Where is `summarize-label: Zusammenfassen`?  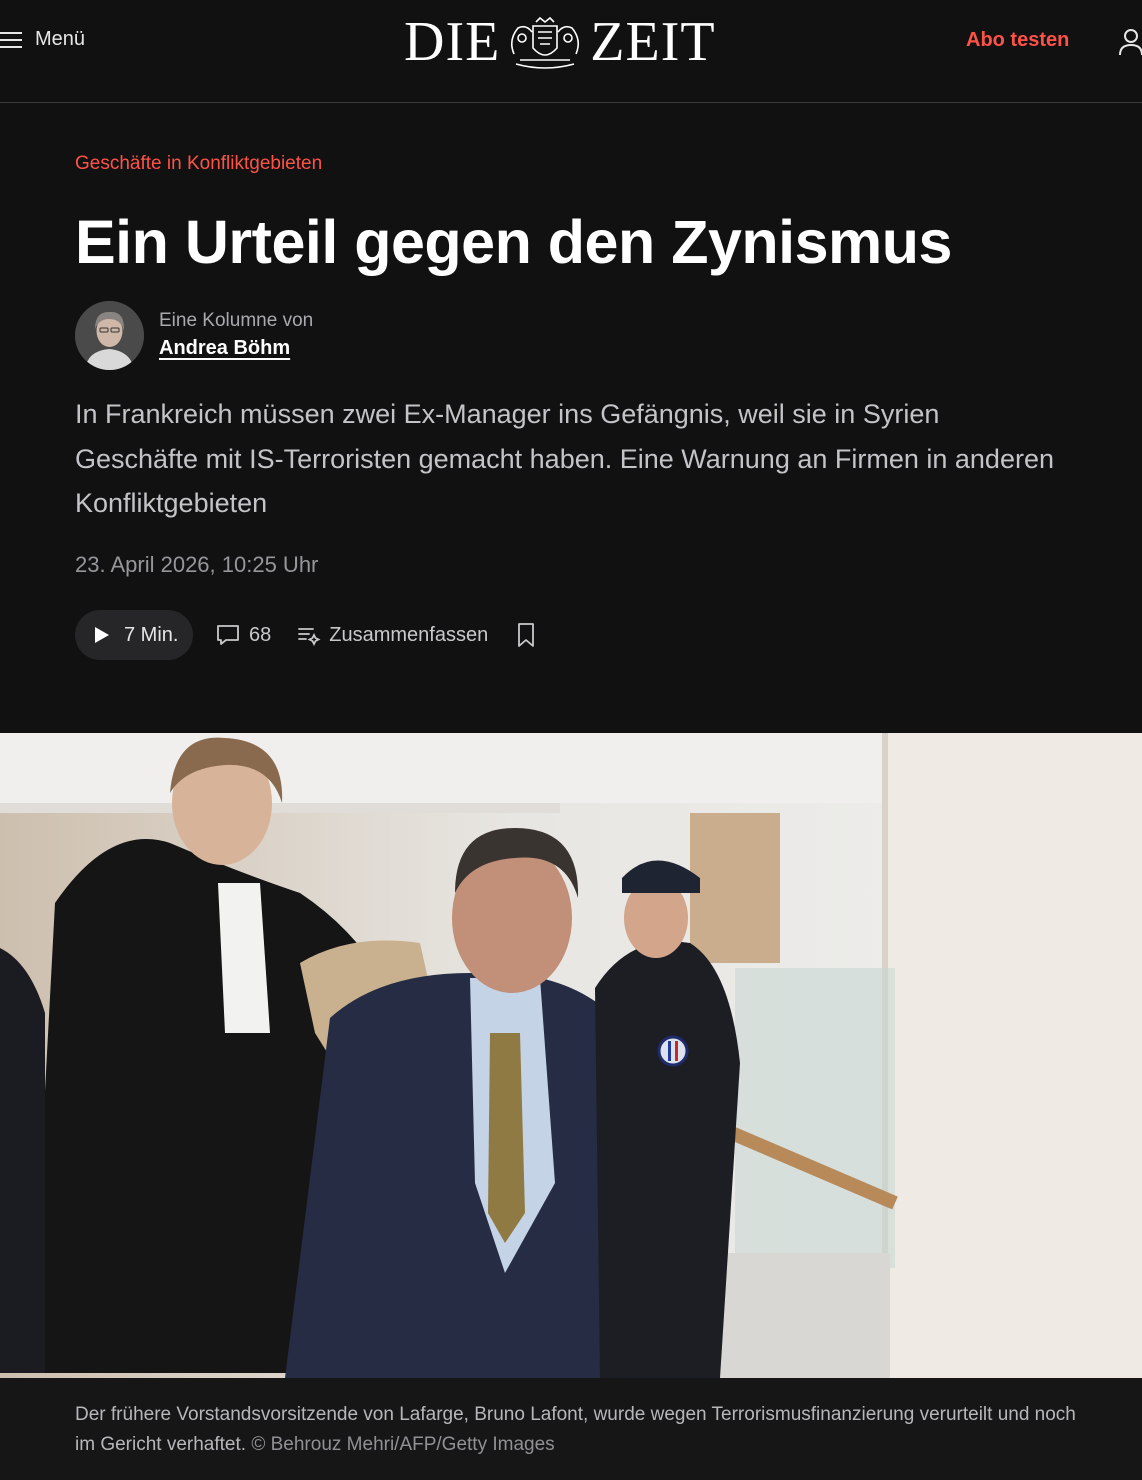 summarize-label: Zusammenfassen is located at coordinates (409, 634).